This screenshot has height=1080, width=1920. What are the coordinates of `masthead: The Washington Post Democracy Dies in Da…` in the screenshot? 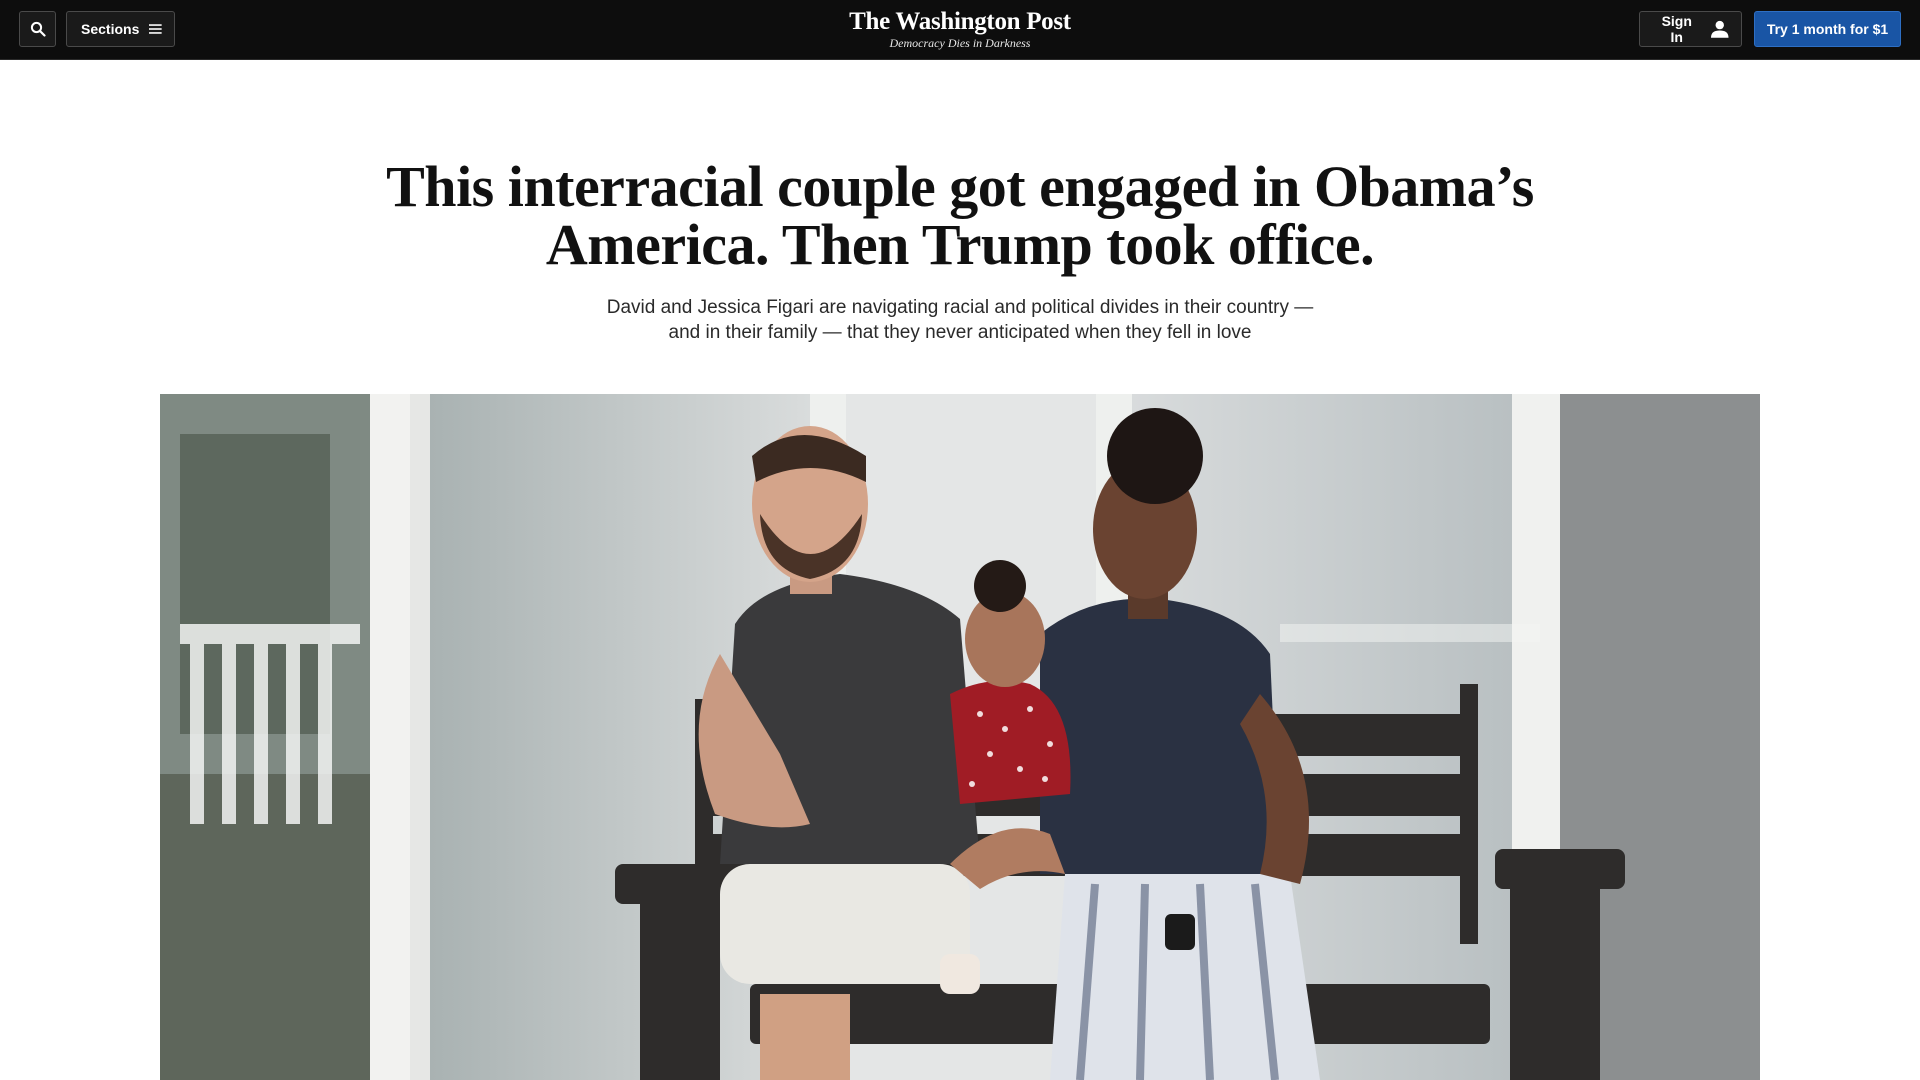 It's located at (960, 29).